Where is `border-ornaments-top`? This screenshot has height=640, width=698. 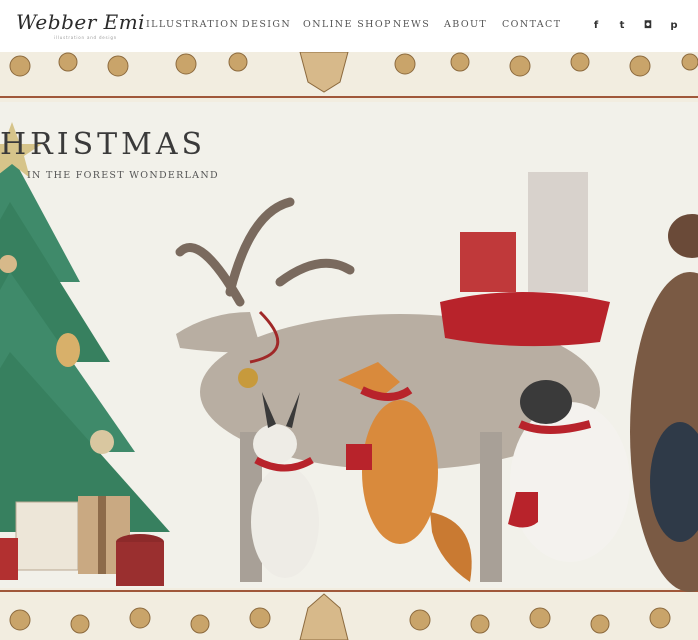 border-ornaments-top is located at coordinates (353, 72).